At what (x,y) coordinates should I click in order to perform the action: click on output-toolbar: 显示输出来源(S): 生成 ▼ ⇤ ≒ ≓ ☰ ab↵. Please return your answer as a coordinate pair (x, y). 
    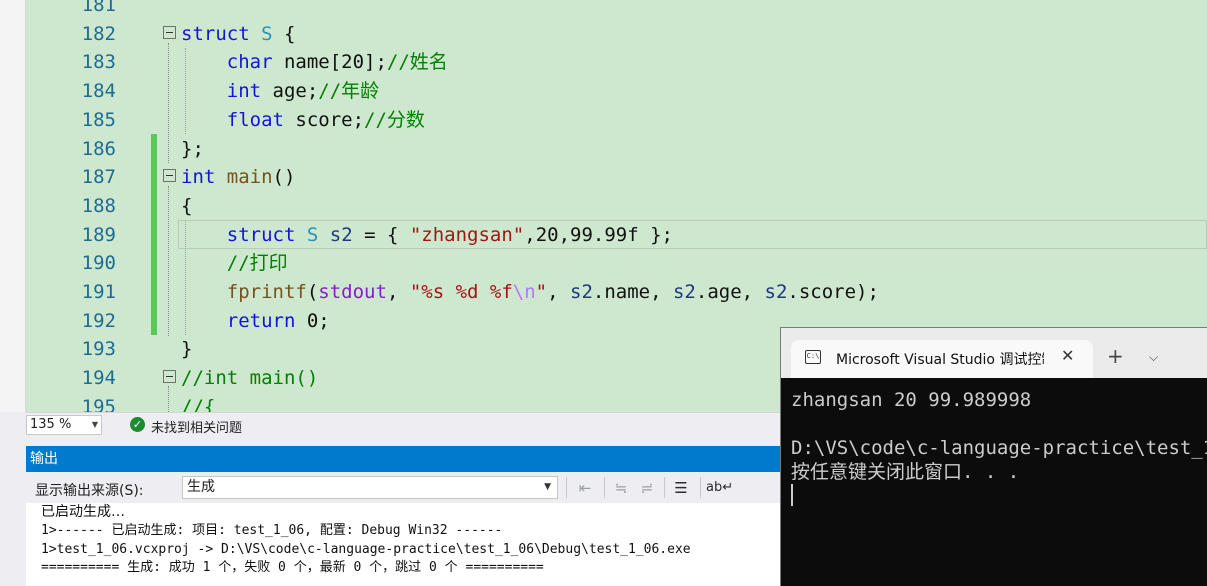
    Looking at the image, I should click on (406, 487).